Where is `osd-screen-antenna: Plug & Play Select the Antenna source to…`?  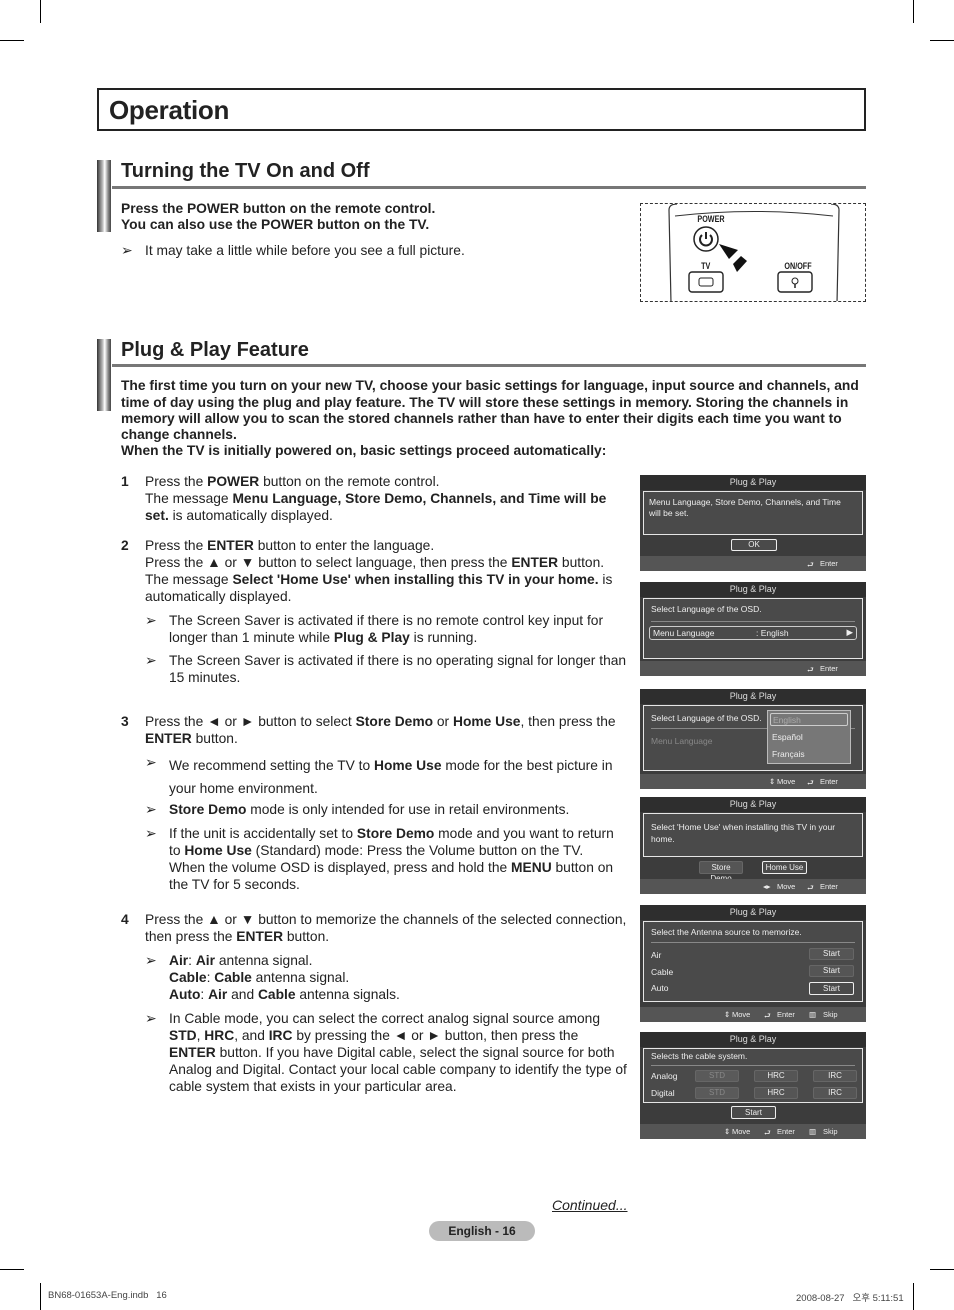 osd-screen-antenna: Plug & Play Select the Antenna source to… is located at coordinates (753, 963).